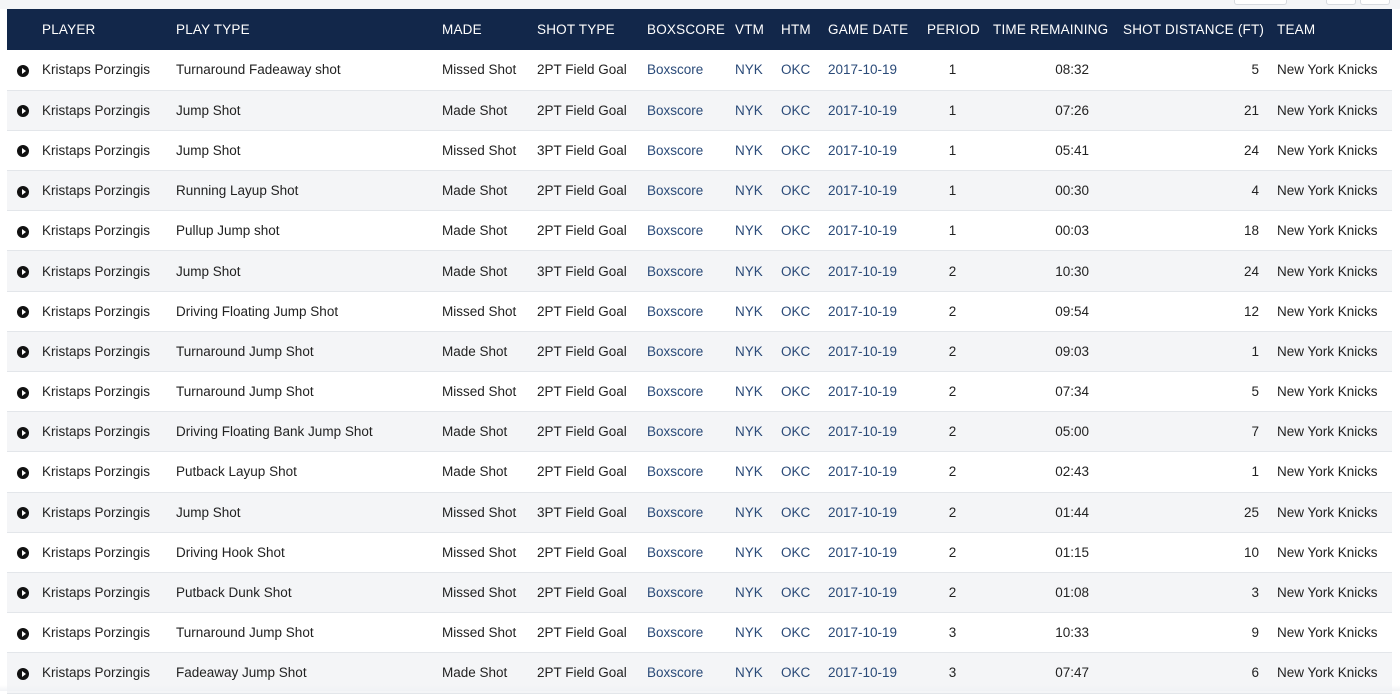 The image size is (1400, 694). Describe the element at coordinates (1052, 29) in the screenshot. I see `header-time-remaining: TIME REMAINING` at that location.